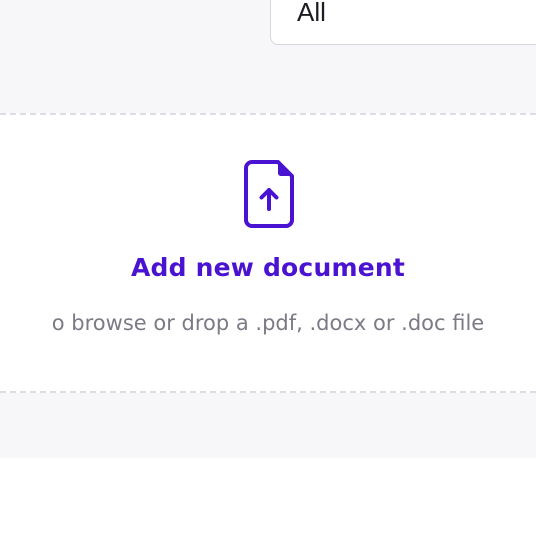 The height and width of the screenshot is (536, 536). What do you see at coordinates (403, 22) in the screenshot?
I see `filter-select: All` at bounding box center [403, 22].